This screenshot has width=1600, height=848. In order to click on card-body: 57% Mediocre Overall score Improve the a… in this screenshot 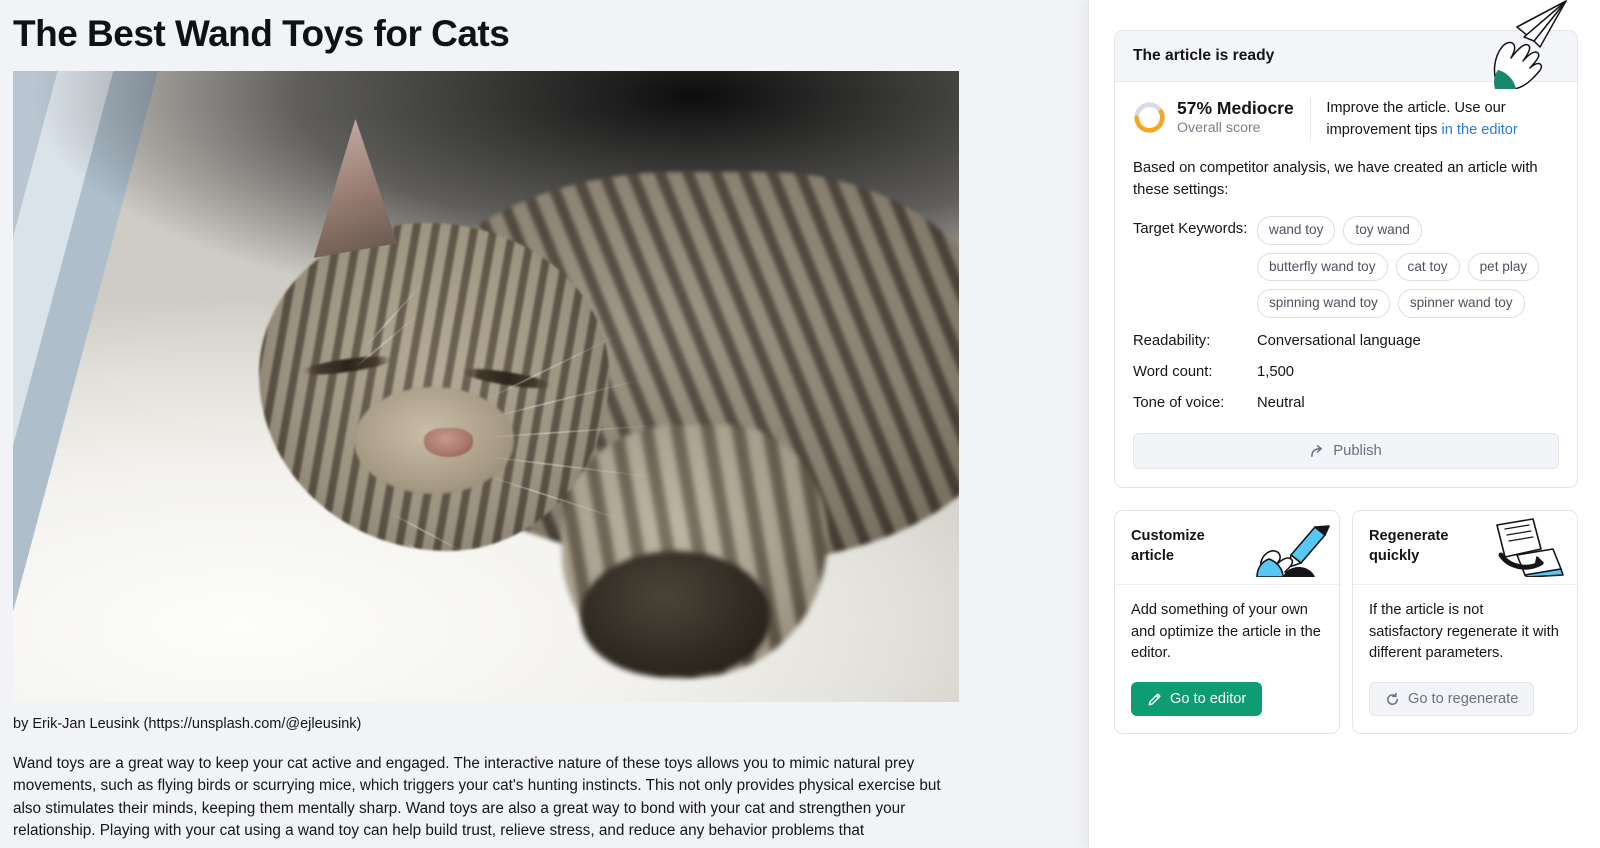, I will do `click(1346, 284)`.